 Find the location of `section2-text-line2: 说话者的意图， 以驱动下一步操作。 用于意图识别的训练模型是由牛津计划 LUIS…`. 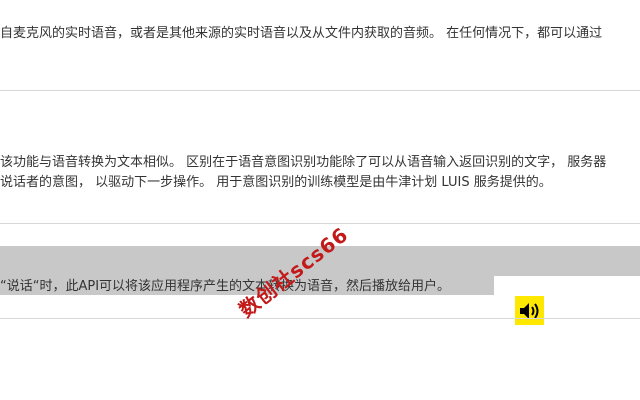

section2-text-line2: 说话者的意图， 以驱动下一步操作。 用于意图识别的训练模型是由牛津计划 LUIS… is located at coordinates (276, 182).